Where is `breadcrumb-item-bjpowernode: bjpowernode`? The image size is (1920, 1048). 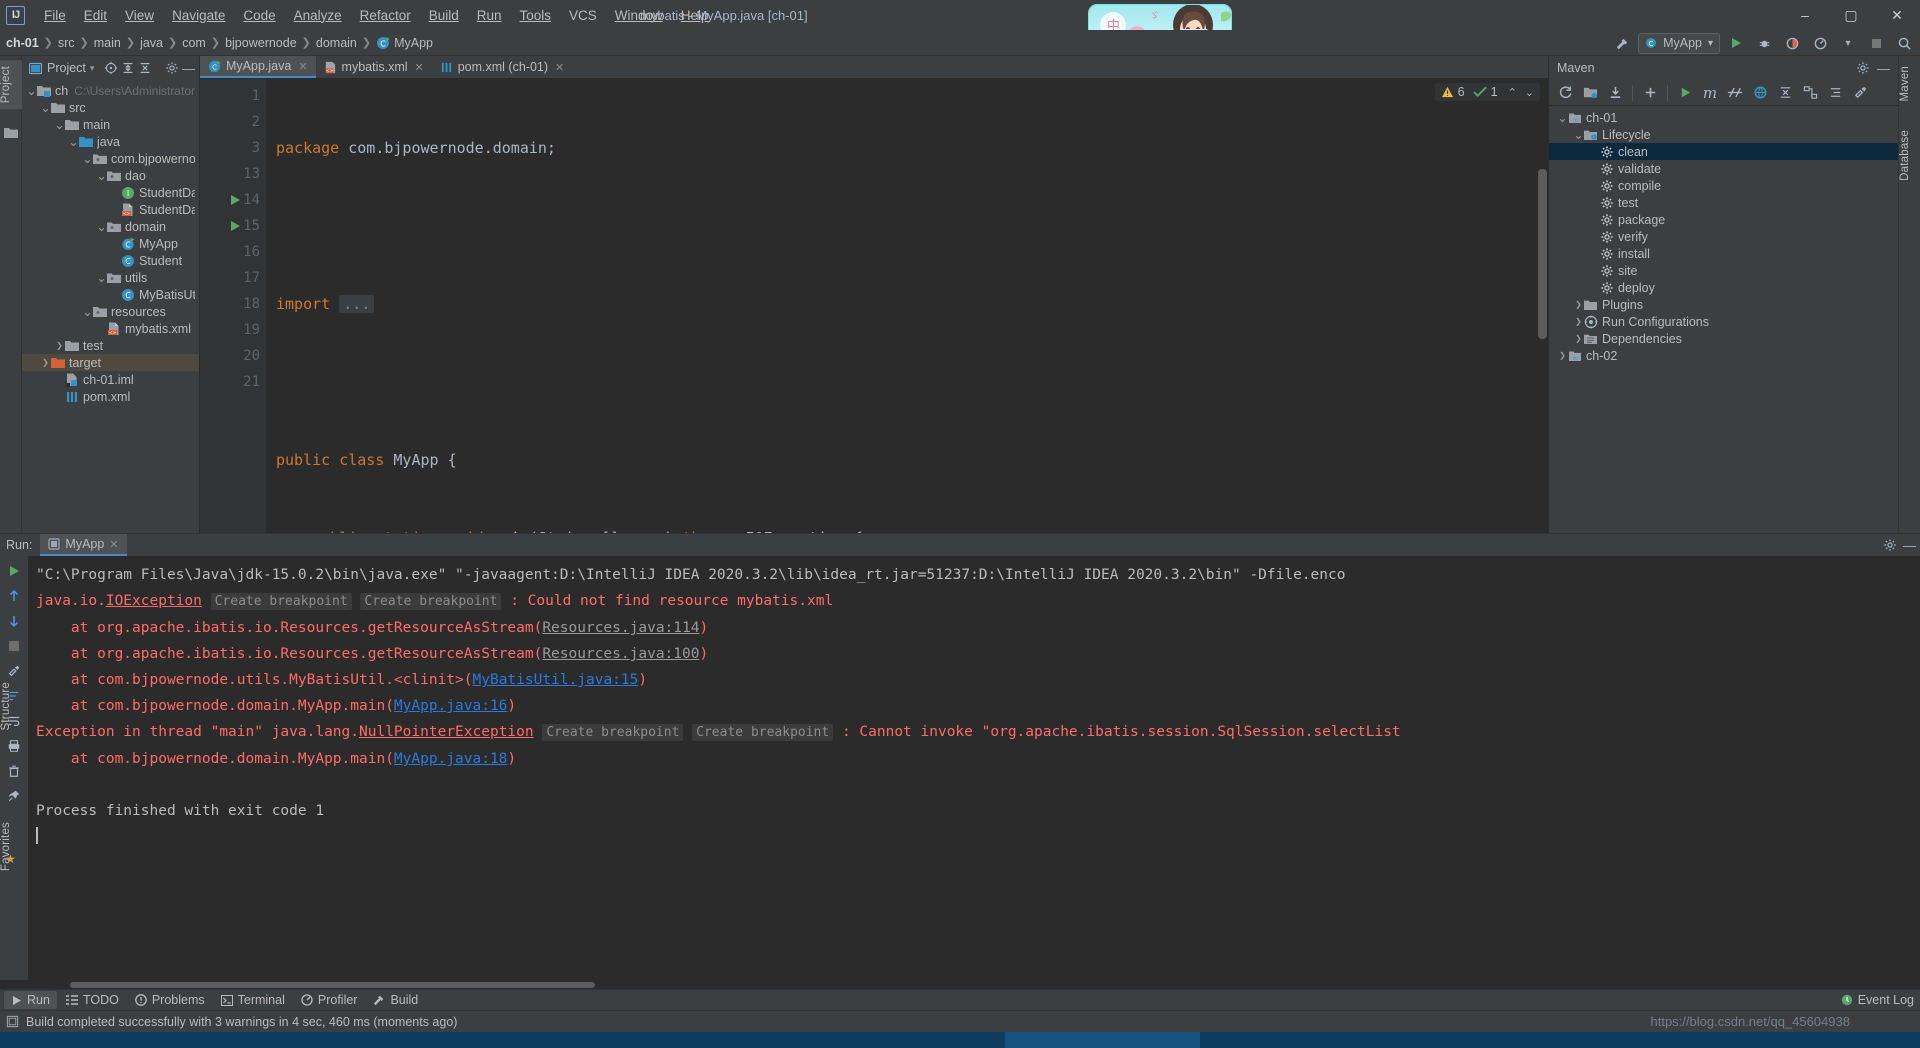 breadcrumb-item-bjpowernode: bjpowernode is located at coordinates (261, 43).